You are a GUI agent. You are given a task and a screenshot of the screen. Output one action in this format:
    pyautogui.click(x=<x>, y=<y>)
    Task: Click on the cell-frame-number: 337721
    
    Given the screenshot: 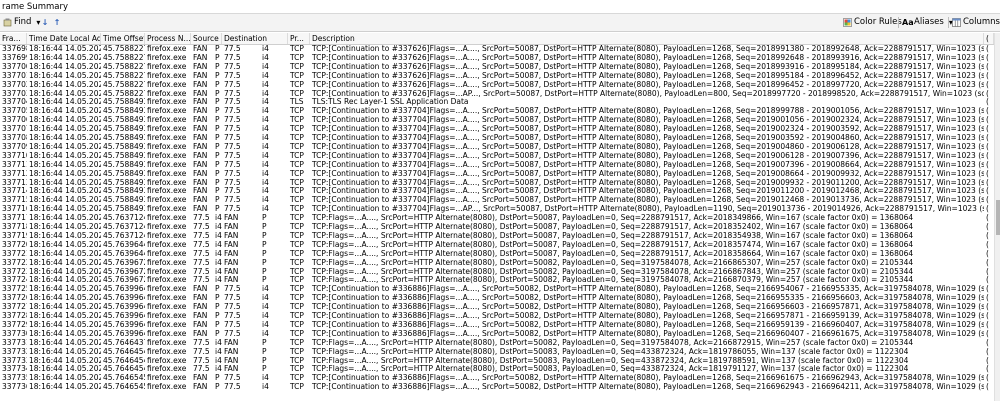 What is the action you would take?
    pyautogui.click(x=14, y=253)
    